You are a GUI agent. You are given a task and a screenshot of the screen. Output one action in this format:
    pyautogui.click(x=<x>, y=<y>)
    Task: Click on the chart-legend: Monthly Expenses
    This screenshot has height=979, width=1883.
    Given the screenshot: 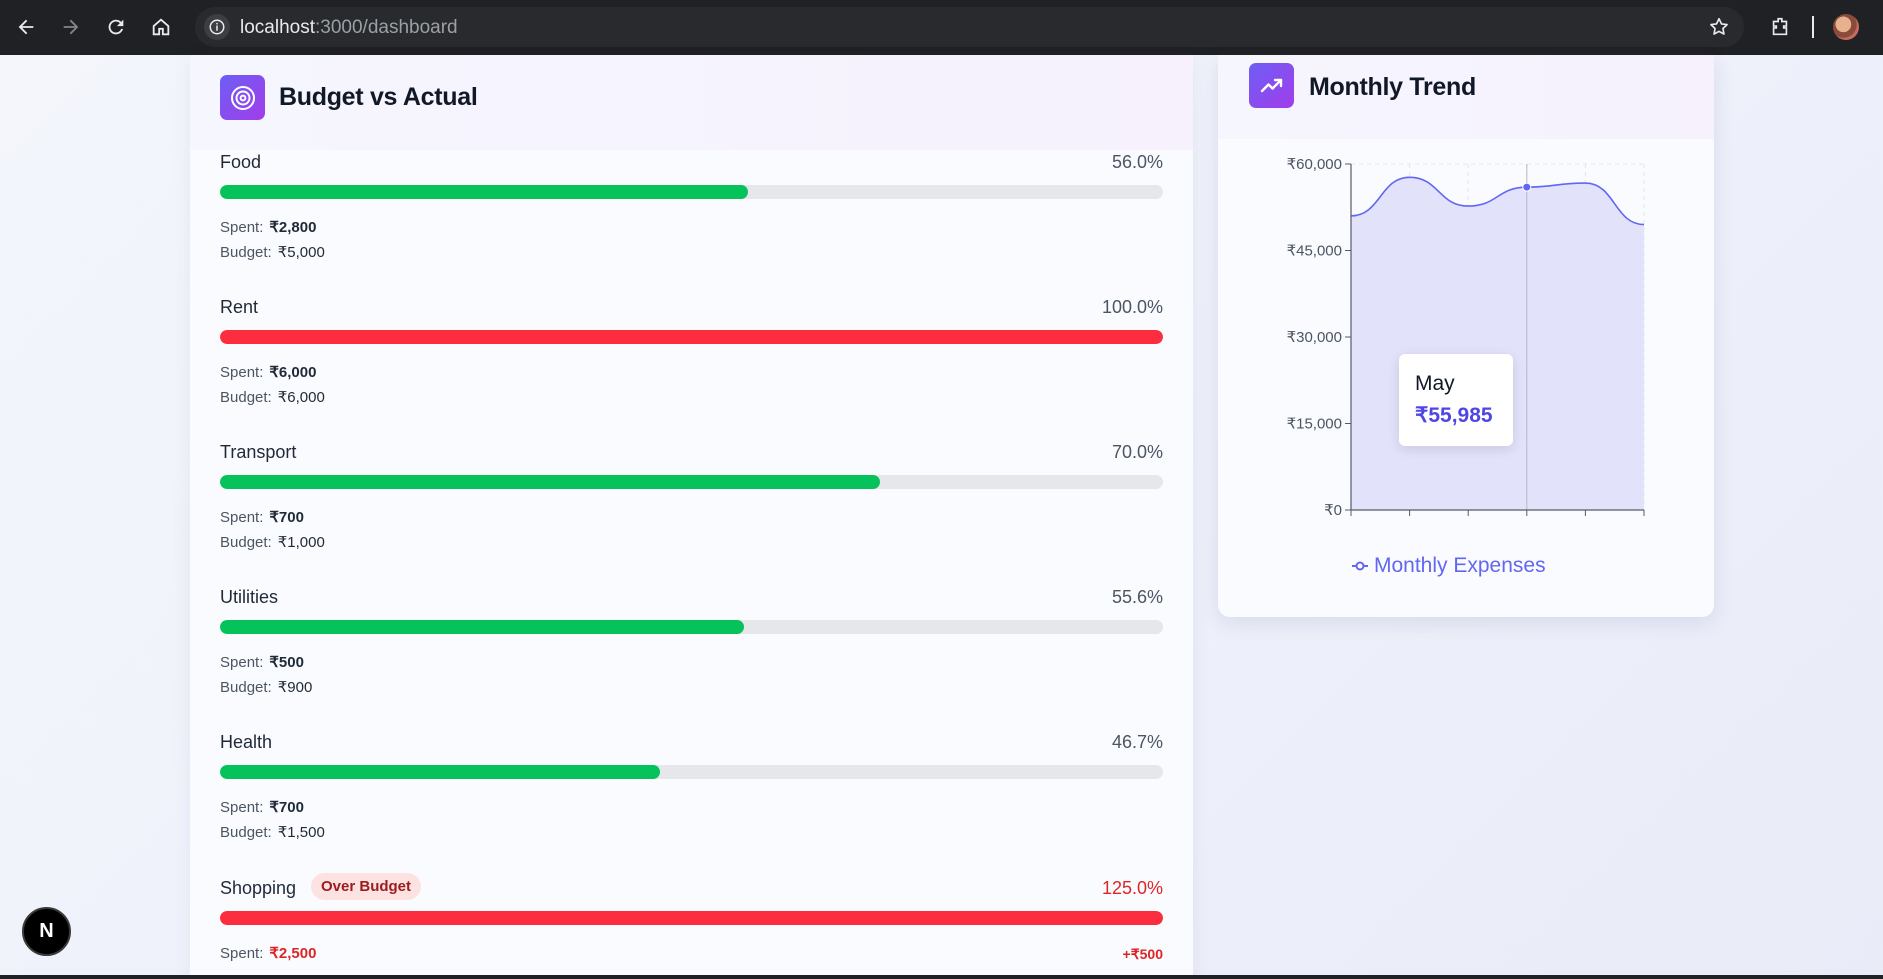 What is the action you would take?
    pyautogui.click(x=1449, y=566)
    